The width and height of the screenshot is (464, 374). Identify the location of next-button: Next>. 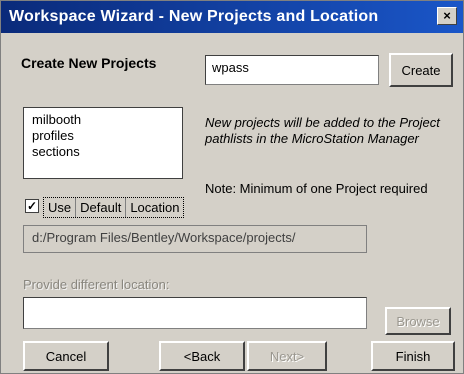
(287, 356).